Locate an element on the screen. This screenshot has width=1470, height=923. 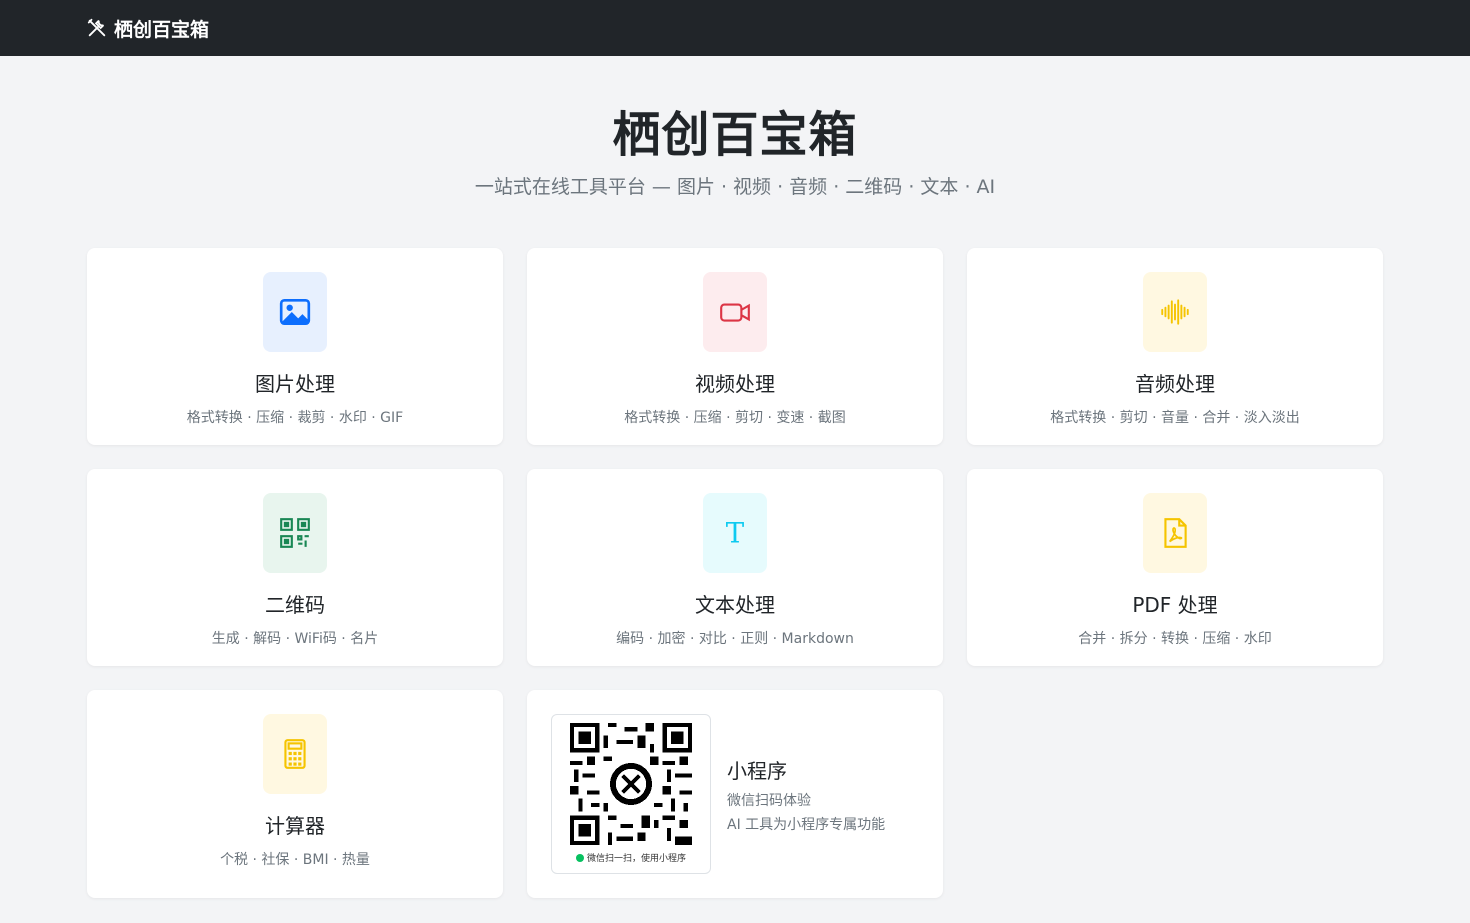
soundwave-icon is located at coordinates (1175, 312).